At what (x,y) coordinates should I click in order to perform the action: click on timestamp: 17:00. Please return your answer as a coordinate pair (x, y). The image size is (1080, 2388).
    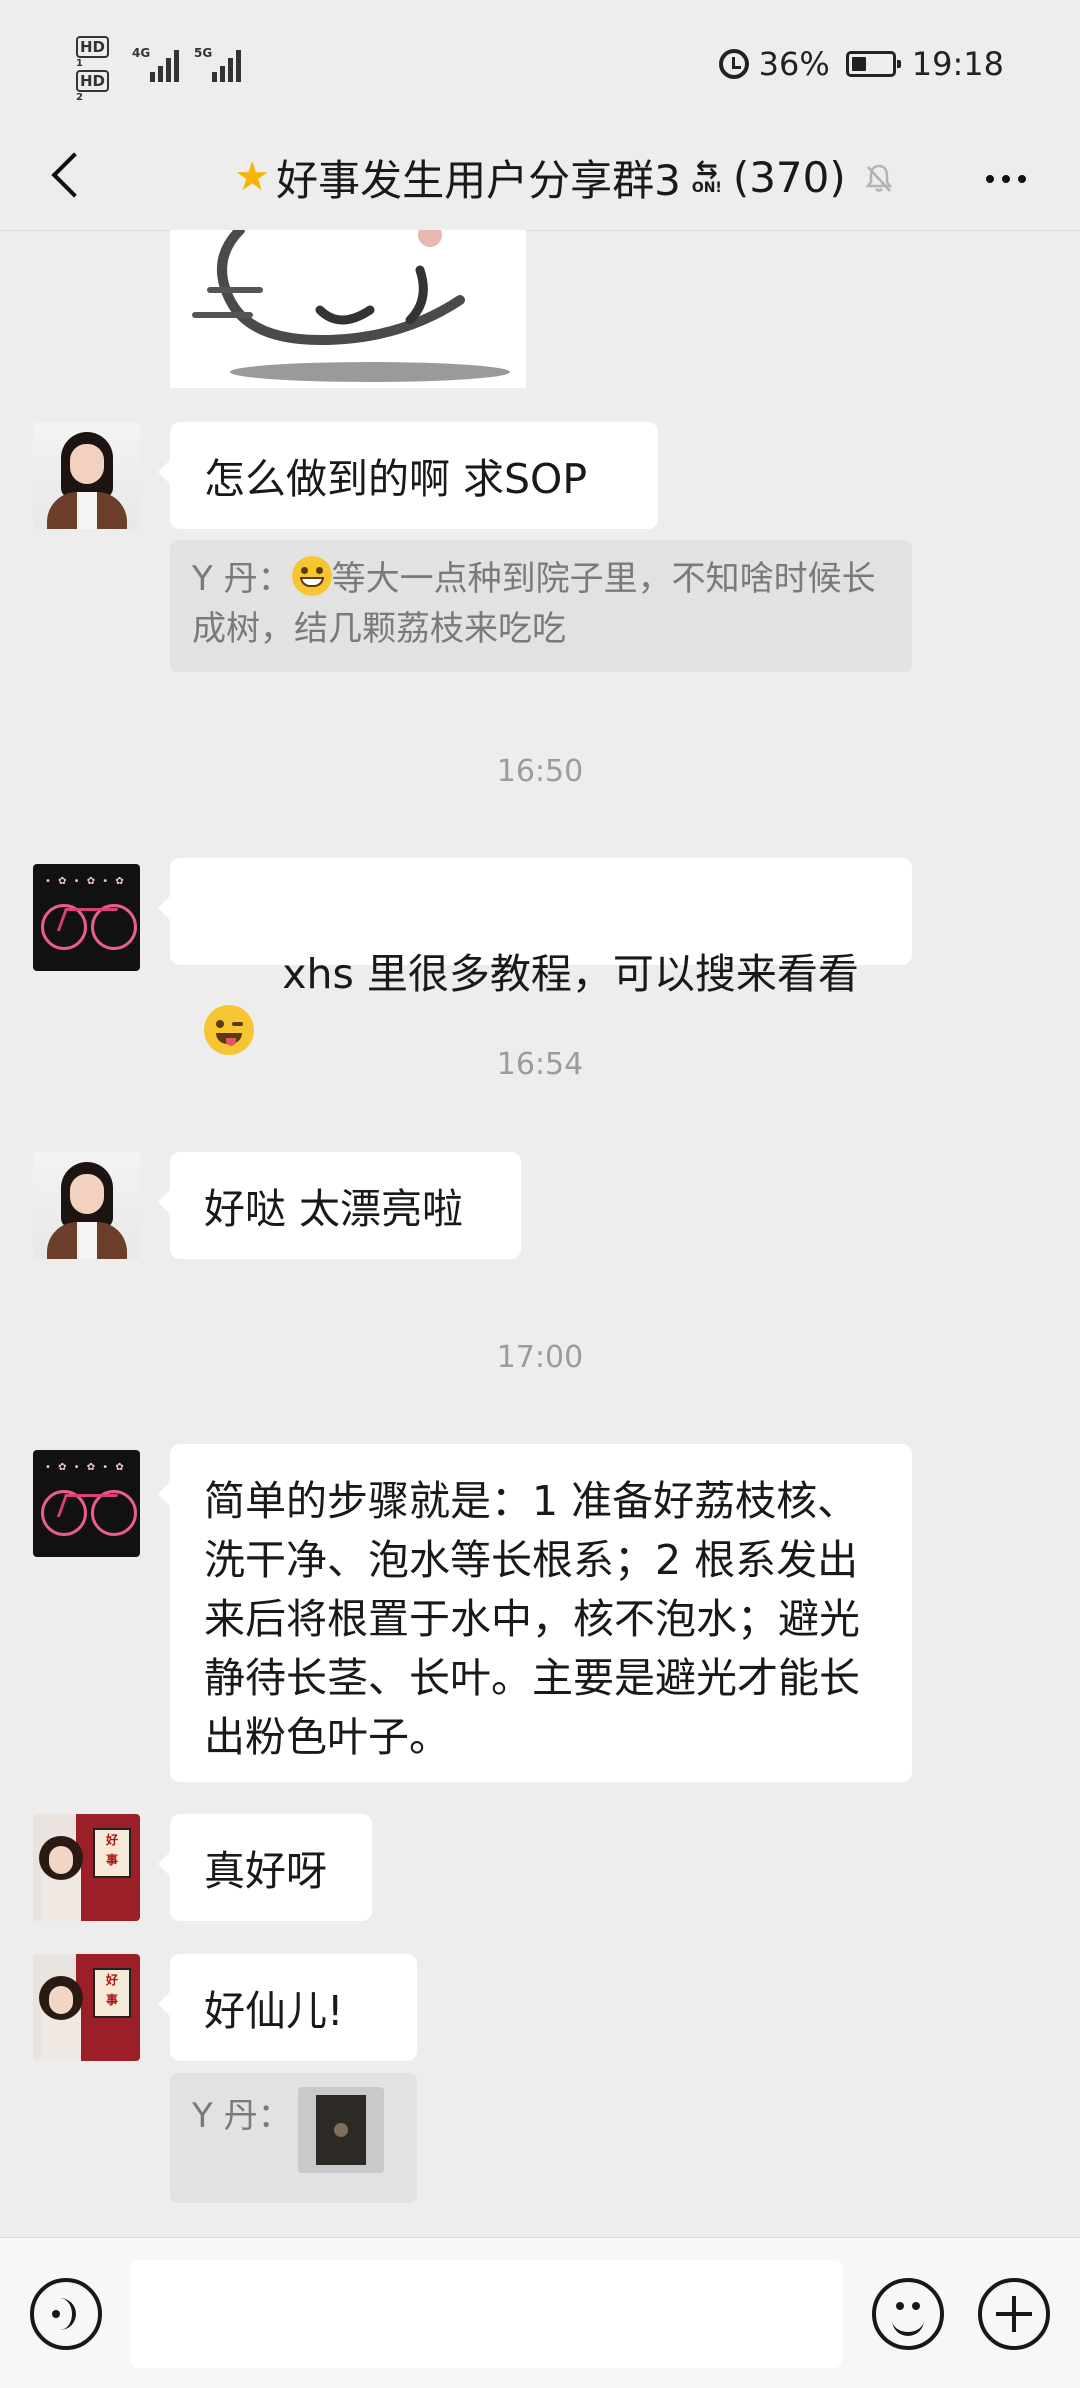
    Looking at the image, I should click on (540, 1357).